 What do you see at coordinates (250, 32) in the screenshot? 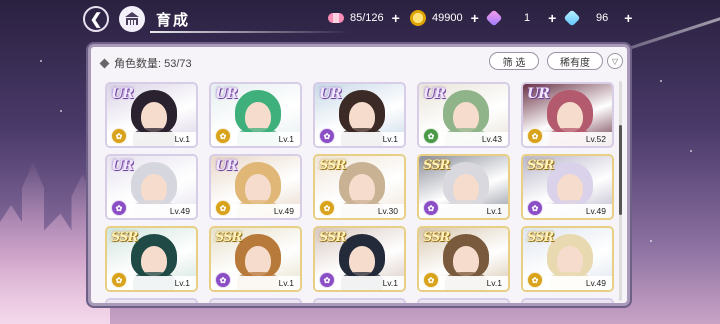
I see `title-underline` at bounding box center [250, 32].